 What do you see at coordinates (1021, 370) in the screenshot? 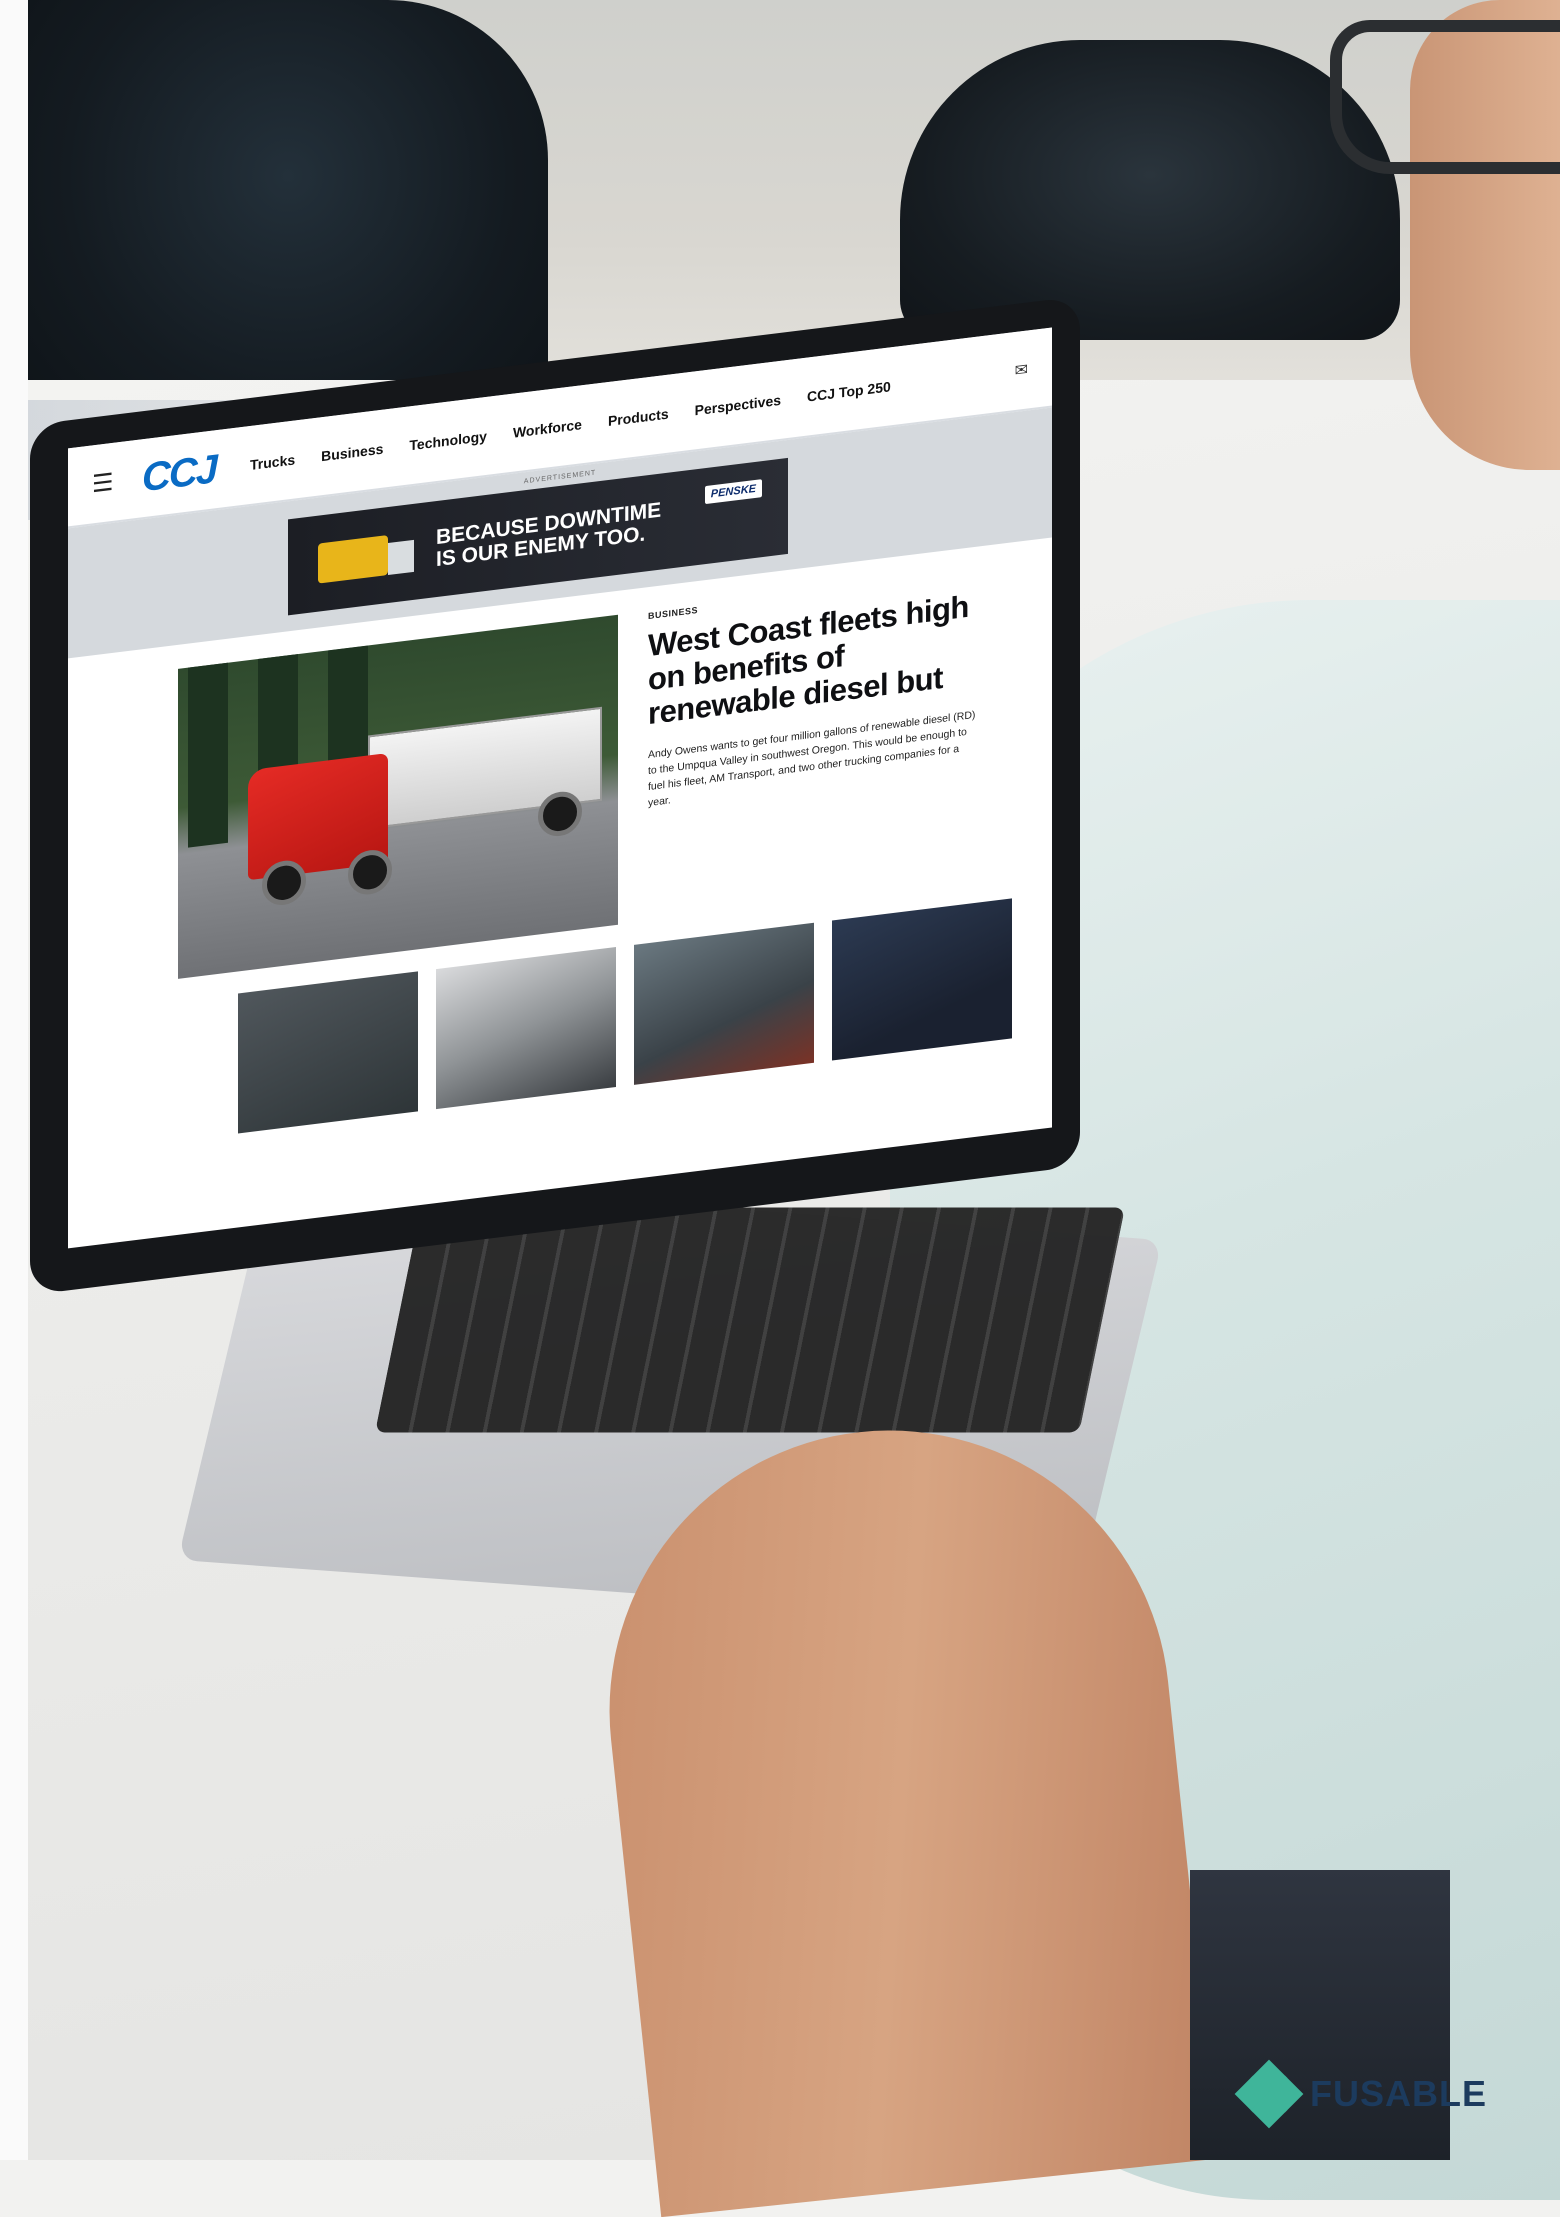
I see `mail-icon: ✉` at bounding box center [1021, 370].